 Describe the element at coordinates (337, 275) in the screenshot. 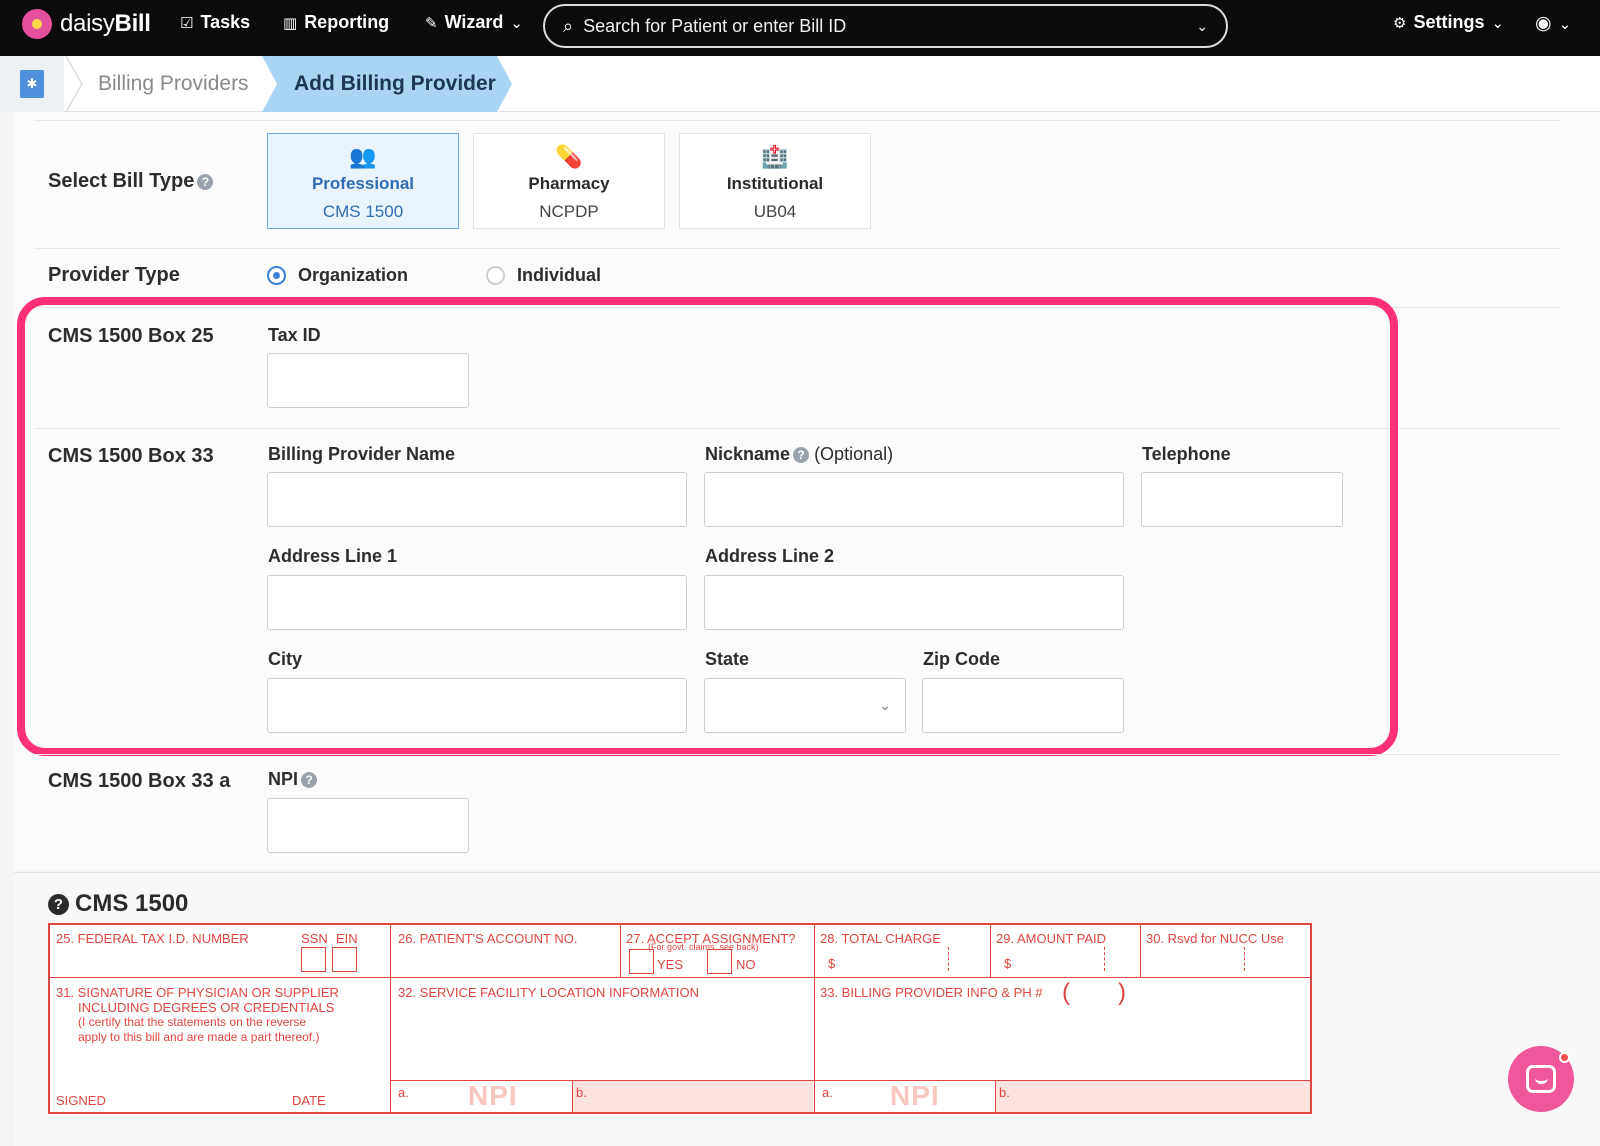

I see `radio-organization: Organization` at that location.